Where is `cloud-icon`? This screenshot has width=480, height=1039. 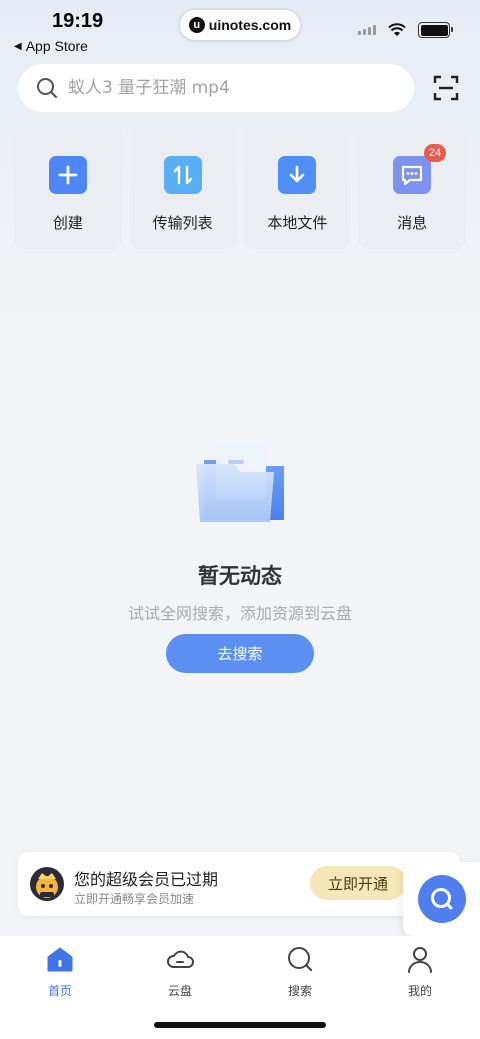
cloud-icon is located at coordinates (180, 959).